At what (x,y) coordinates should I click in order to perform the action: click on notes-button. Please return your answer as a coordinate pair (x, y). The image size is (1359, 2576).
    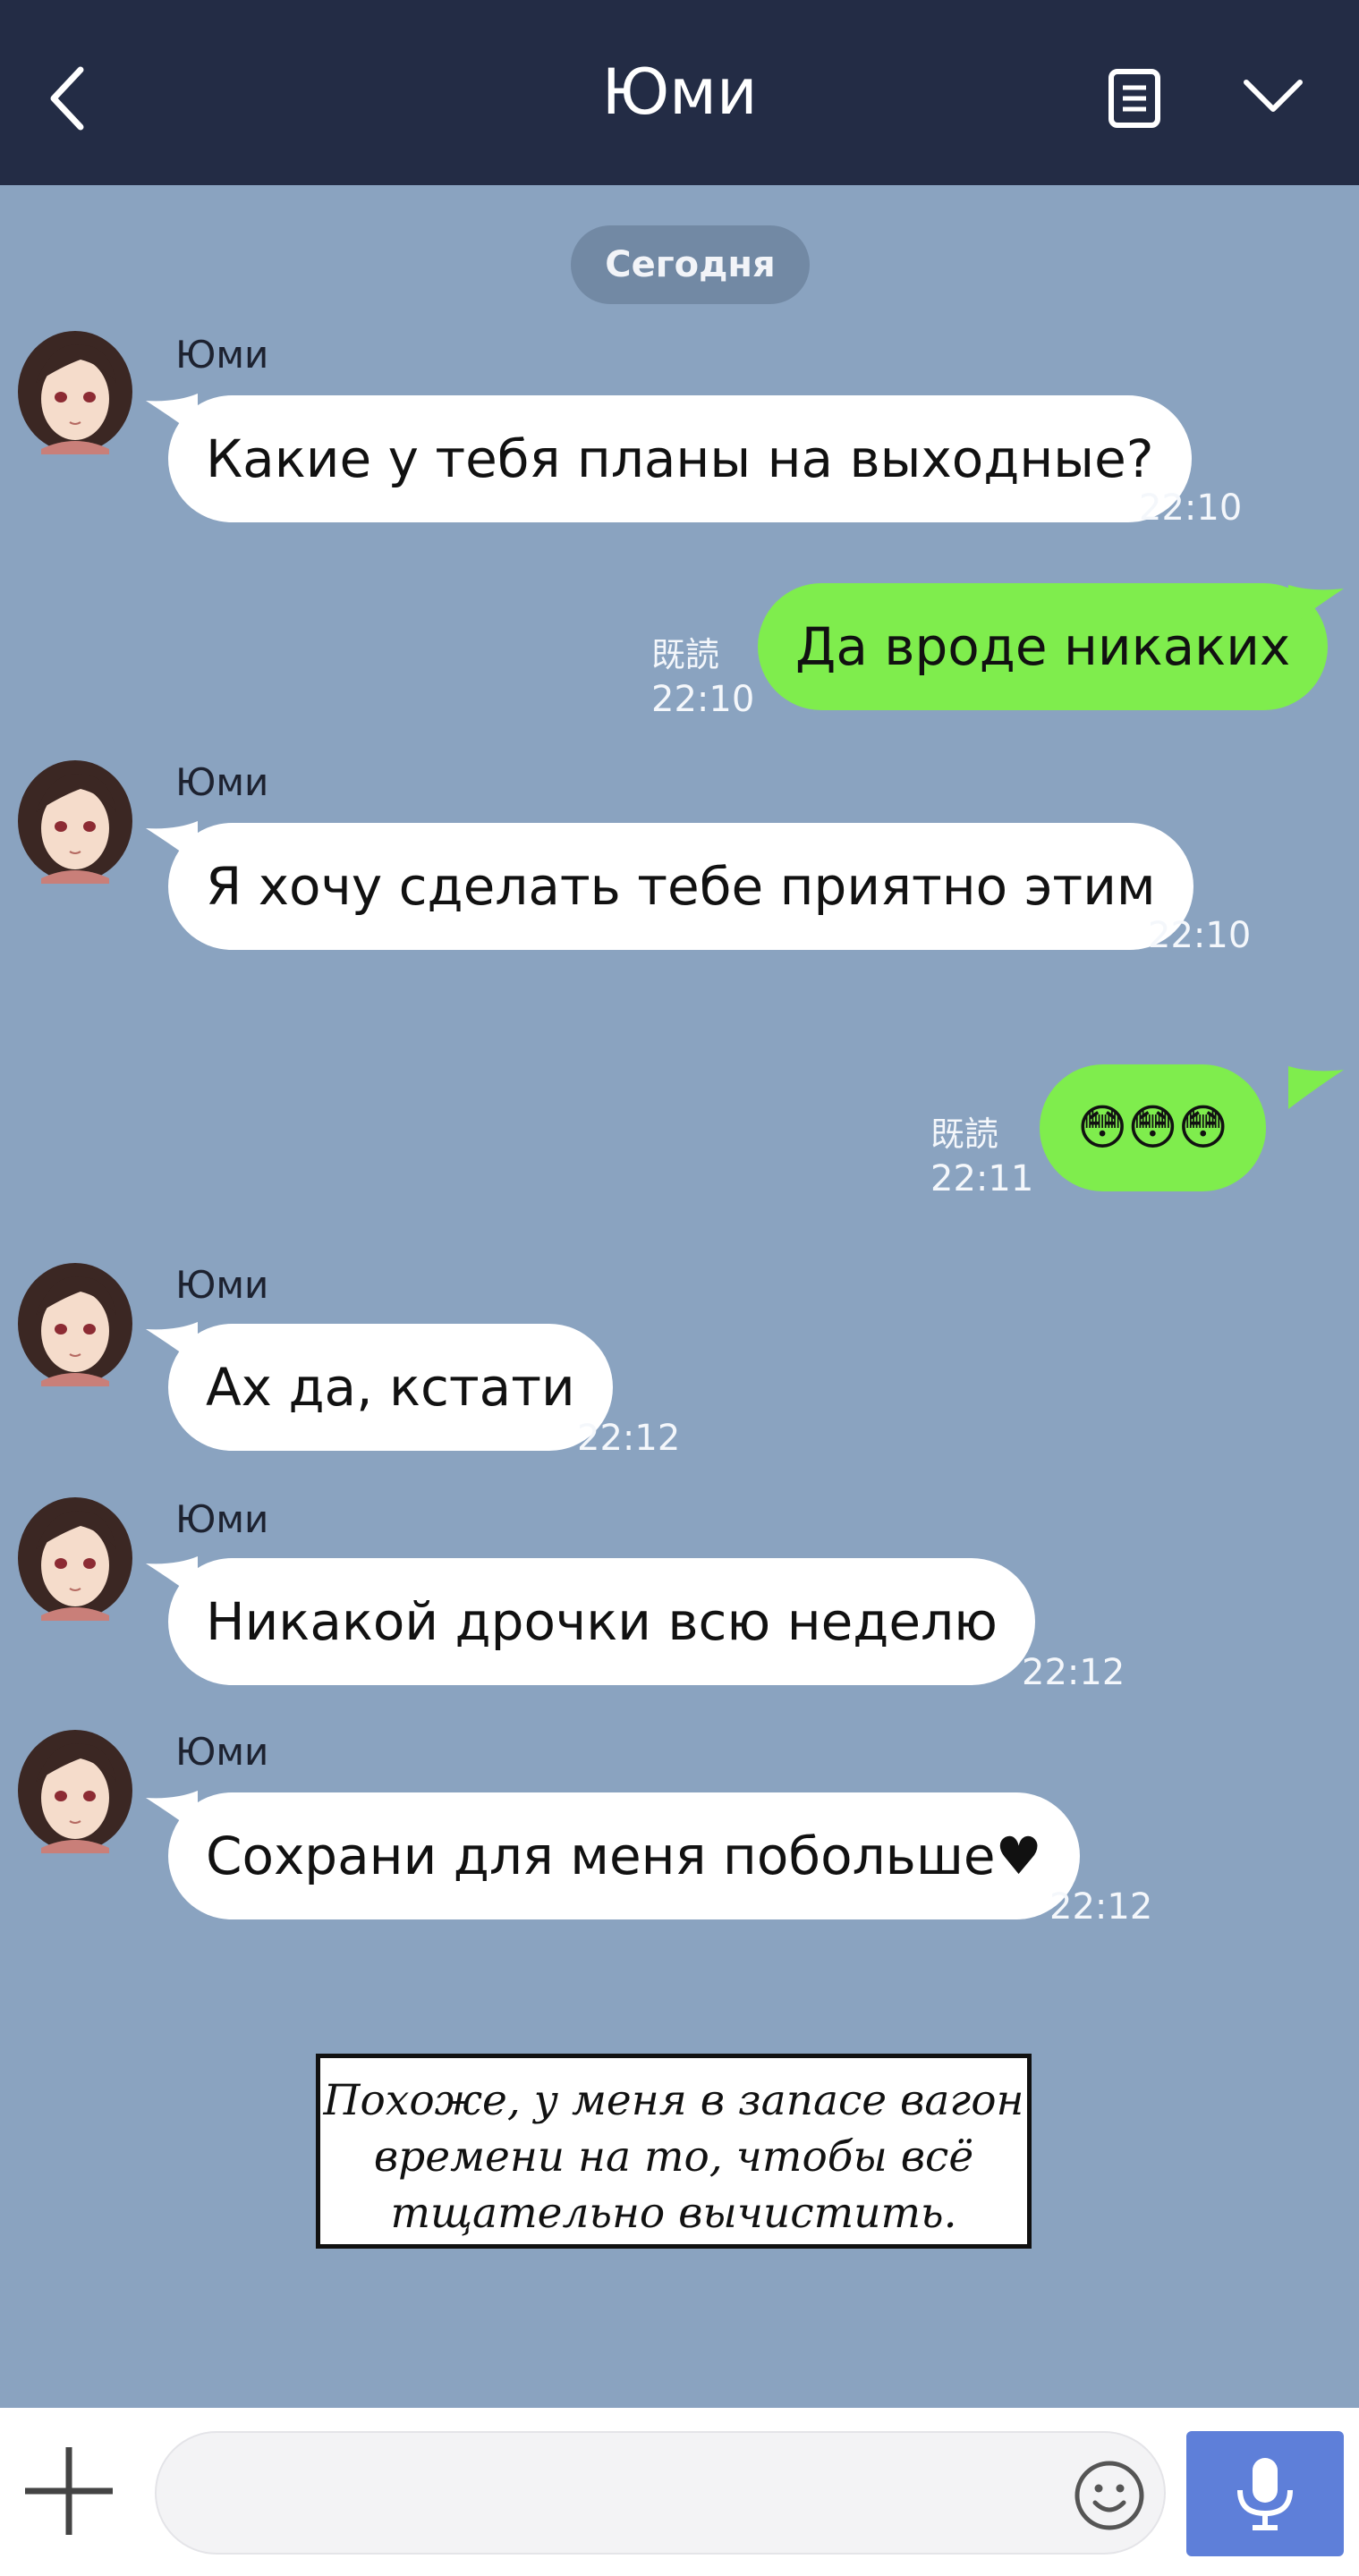
    Looking at the image, I should click on (1134, 98).